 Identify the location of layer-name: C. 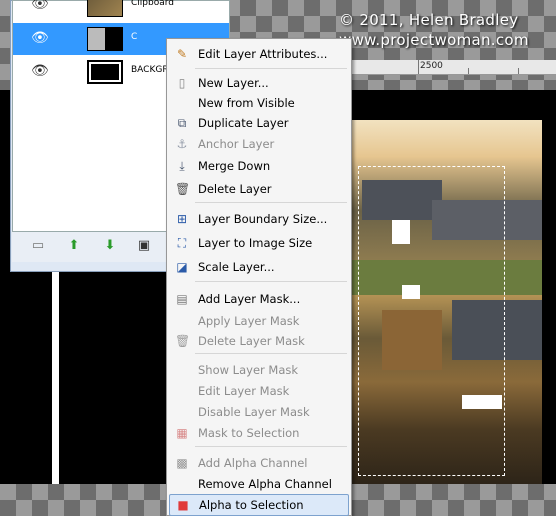
(134, 37).